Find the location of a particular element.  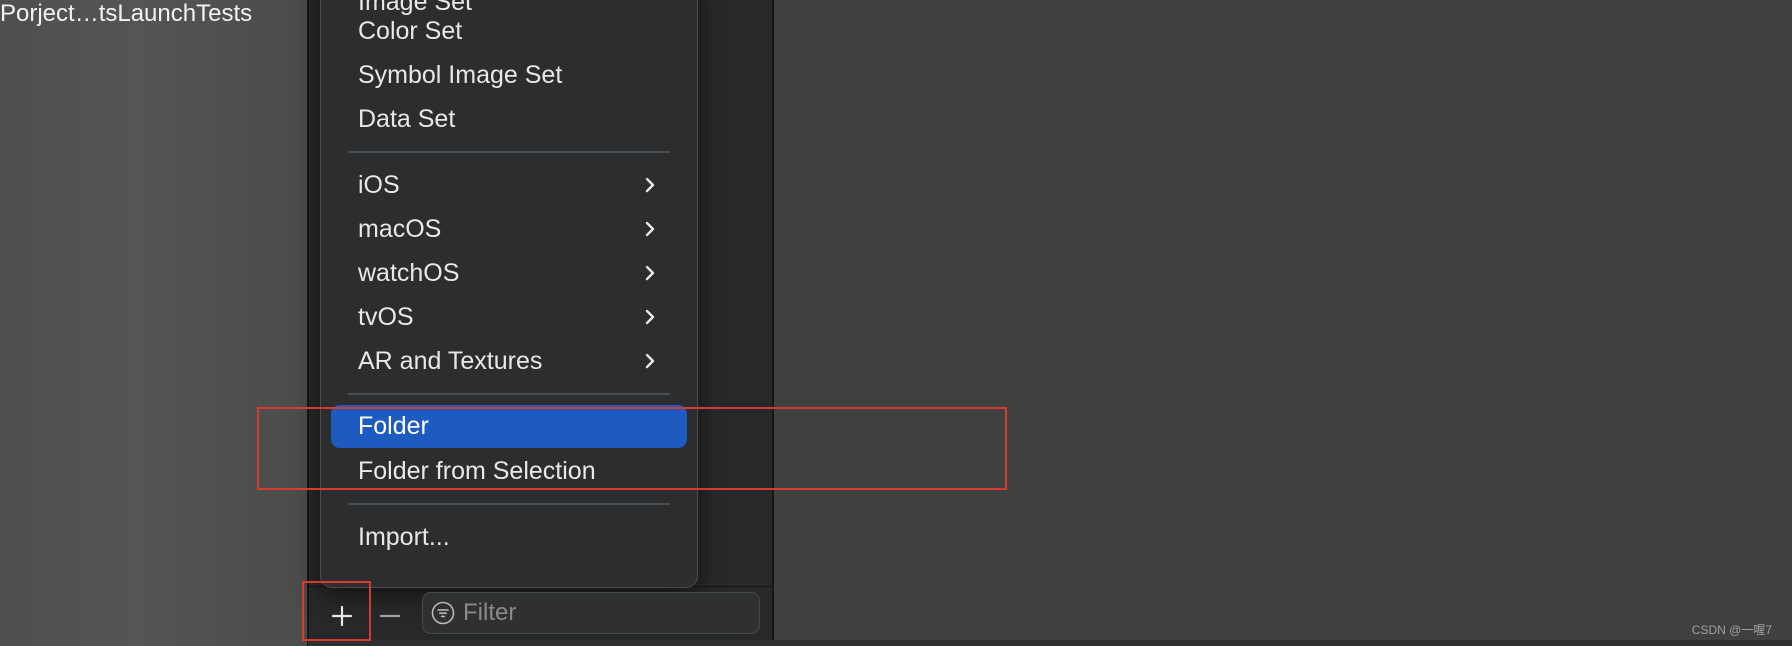

filter-field is located at coordinates (591, 613).